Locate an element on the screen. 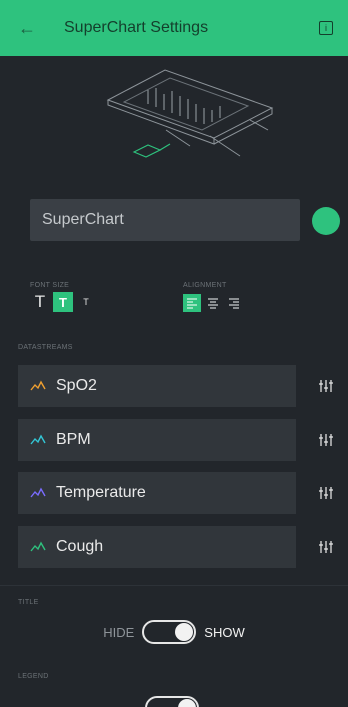 This screenshot has height=707, width=348. font-size-small-button: T is located at coordinates (86, 302).